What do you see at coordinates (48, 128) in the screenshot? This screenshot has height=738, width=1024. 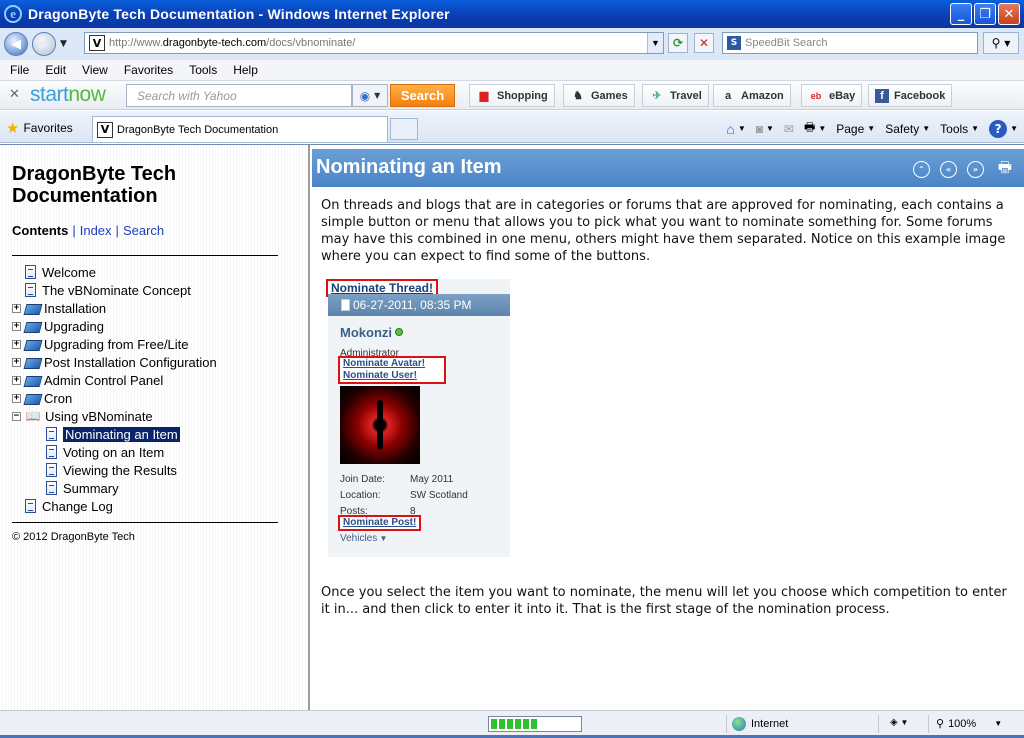 I see `favorites-label: Favorites` at bounding box center [48, 128].